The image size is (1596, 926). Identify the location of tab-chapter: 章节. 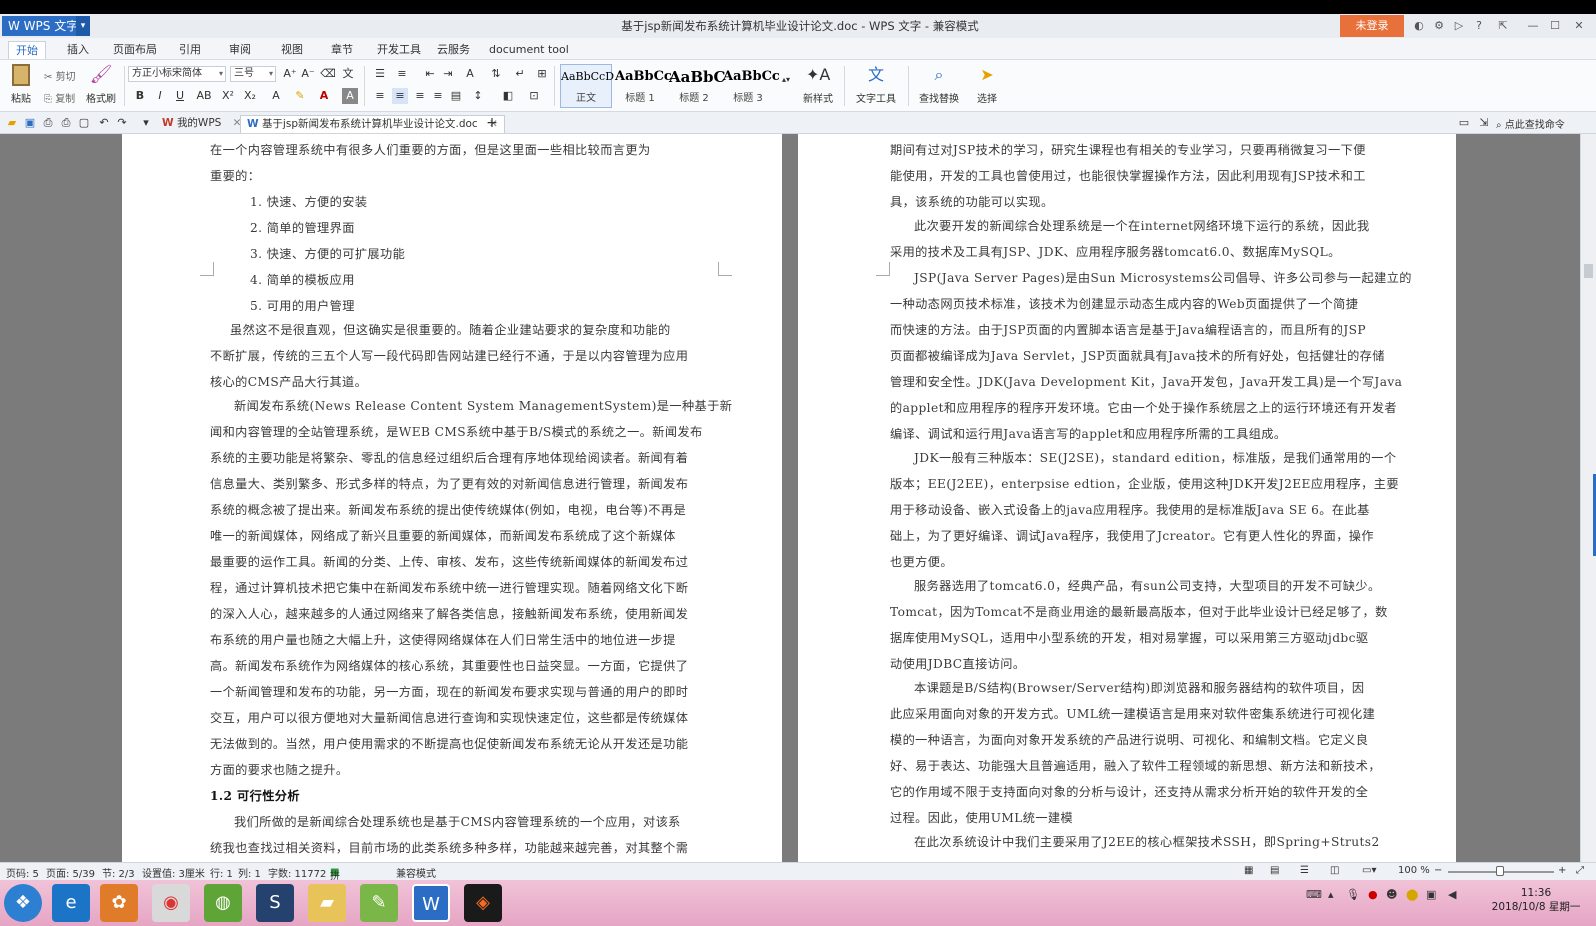
(342, 50).